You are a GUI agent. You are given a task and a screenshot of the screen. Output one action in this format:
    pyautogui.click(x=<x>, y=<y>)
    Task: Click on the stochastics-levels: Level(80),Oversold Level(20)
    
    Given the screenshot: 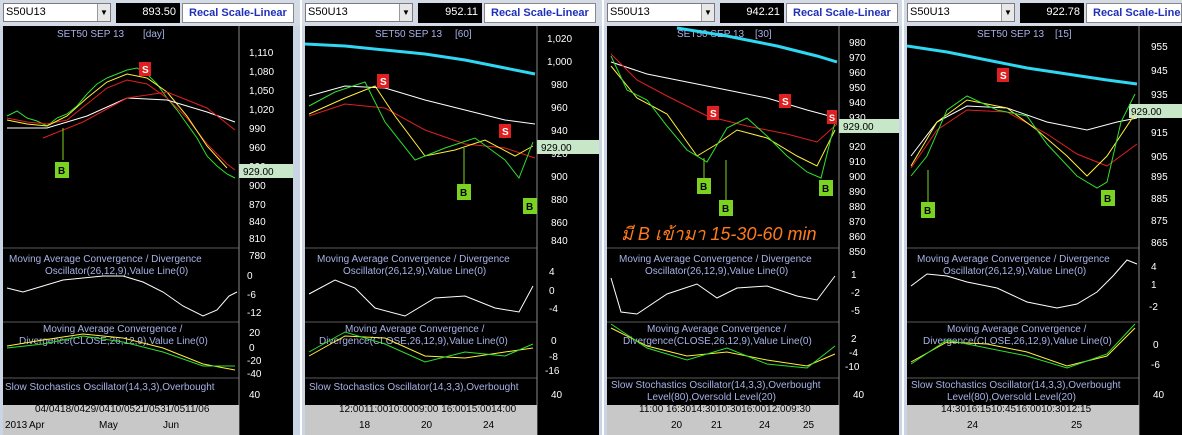 What is the action you would take?
    pyautogui.click(x=711, y=397)
    